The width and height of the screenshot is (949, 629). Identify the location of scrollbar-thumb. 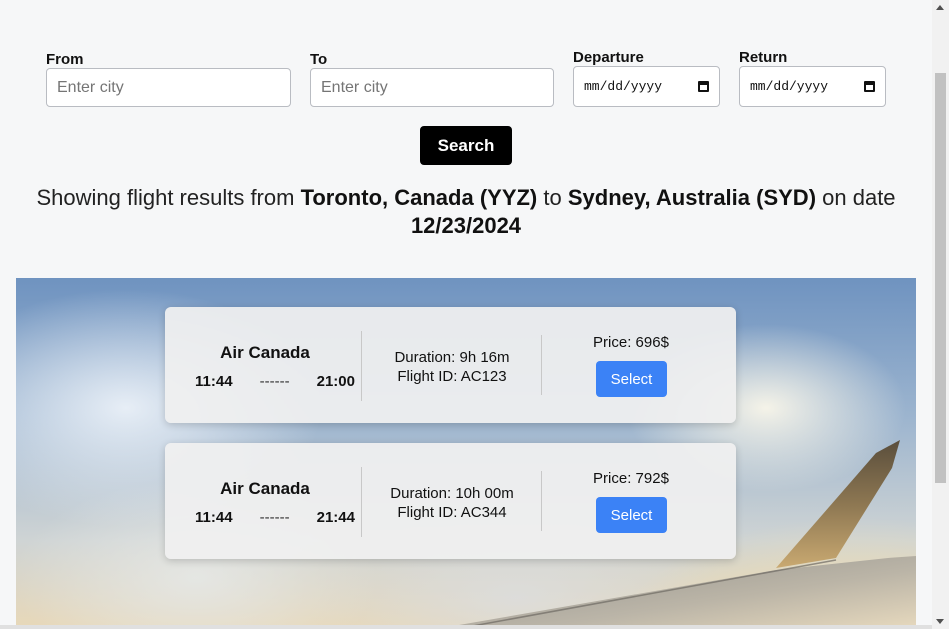
(940, 278).